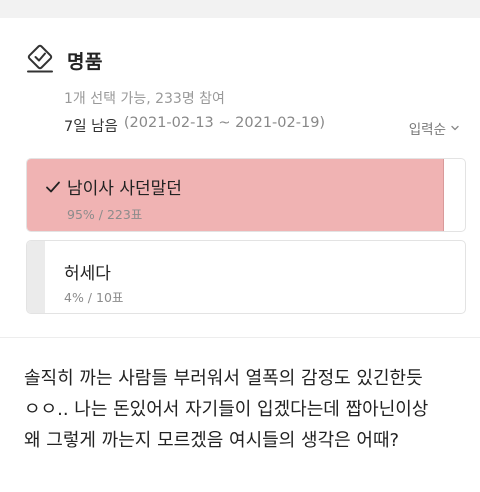  Describe the element at coordinates (144, 99) in the screenshot. I see `poll-meta: 1개 선택 가능, 233명 참여` at that location.